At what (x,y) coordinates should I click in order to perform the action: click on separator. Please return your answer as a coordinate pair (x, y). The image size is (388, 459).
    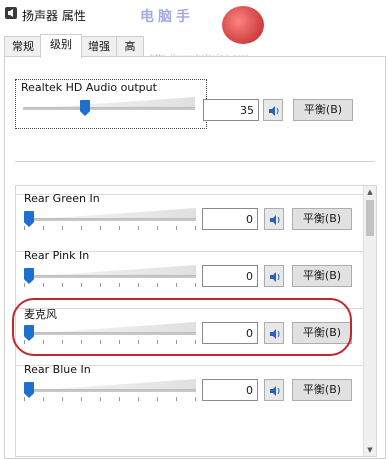
    Looking at the image, I should click on (195, 161).